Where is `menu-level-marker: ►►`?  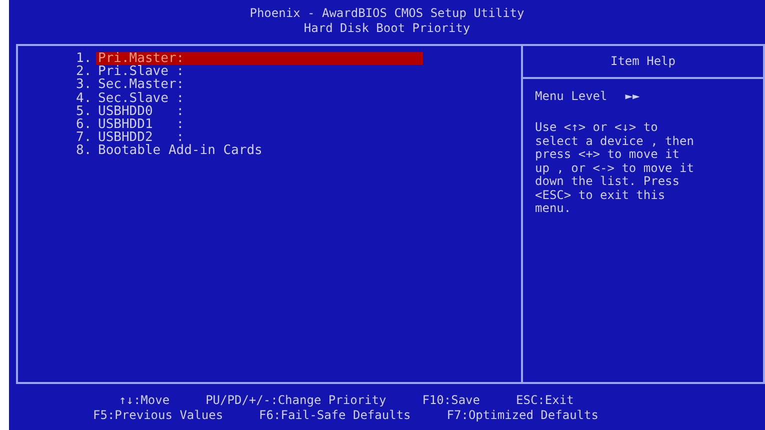 menu-level-marker: ►► is located at coordinates (632, 96).